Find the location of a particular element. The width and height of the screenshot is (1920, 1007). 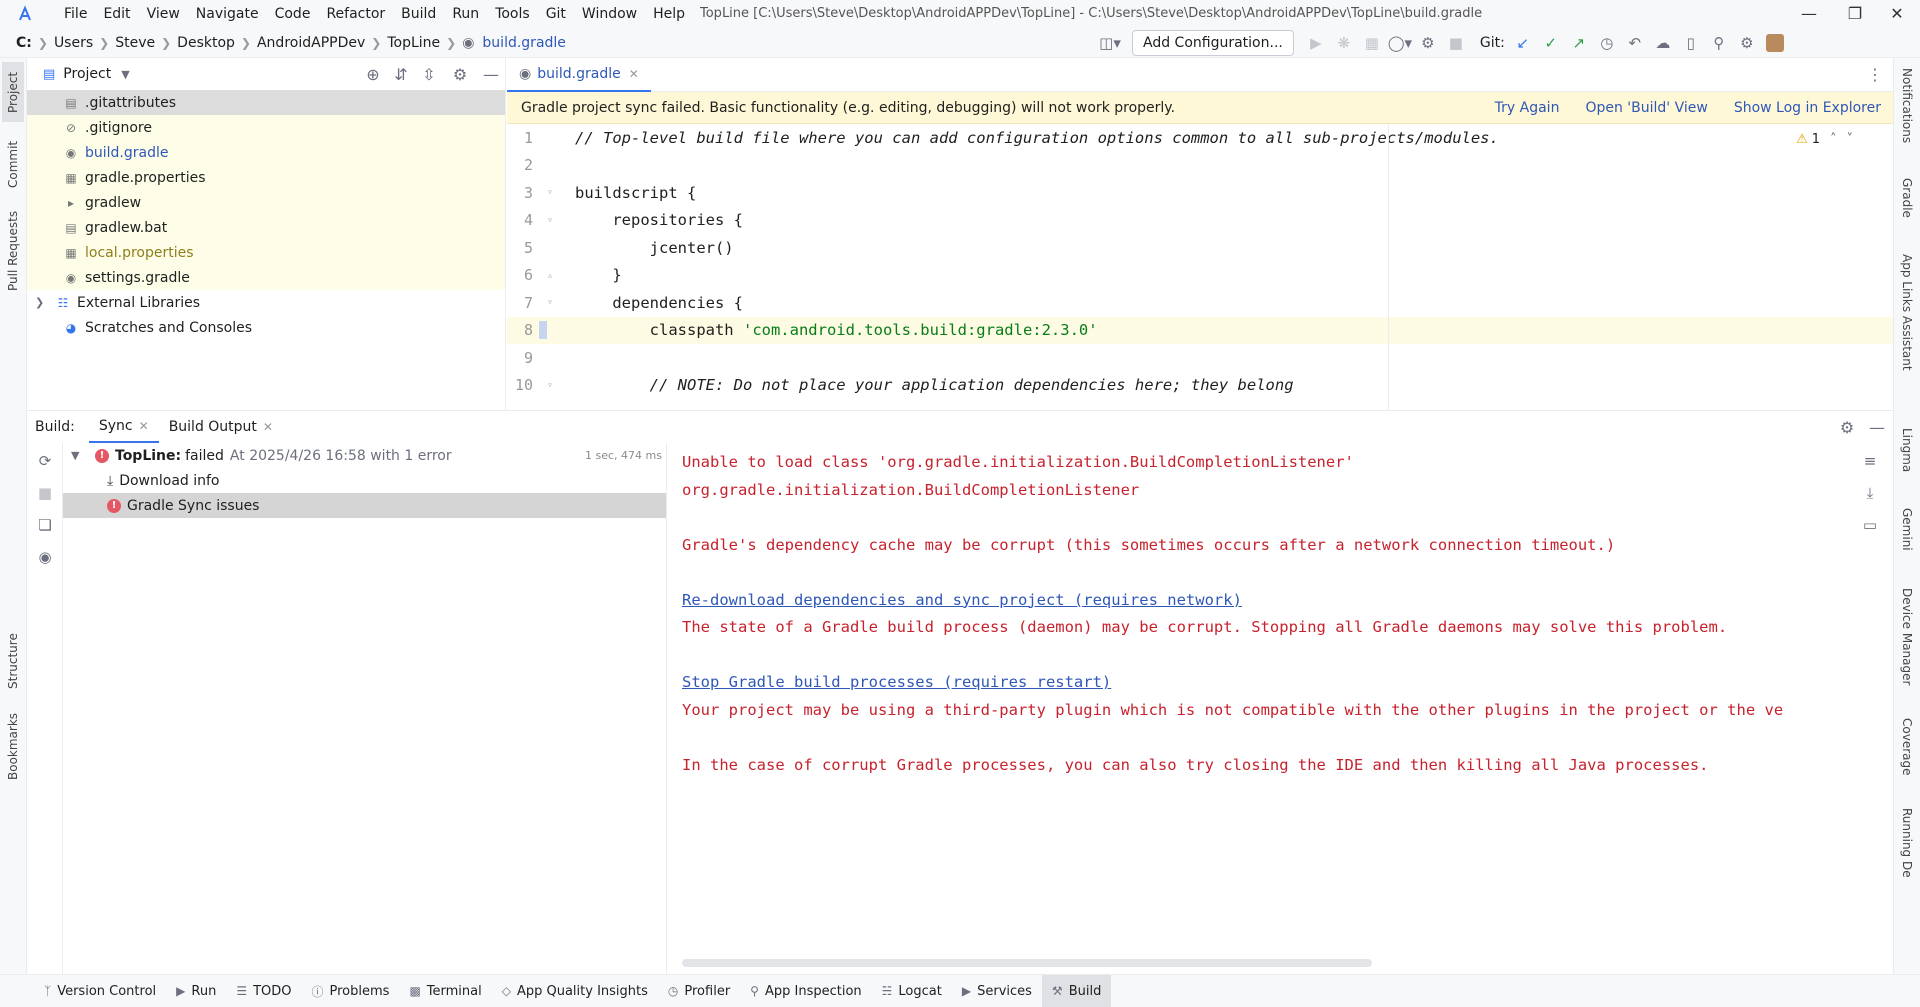

tool-logcat: ☵ Logcat is located at coordinates (912, 991).